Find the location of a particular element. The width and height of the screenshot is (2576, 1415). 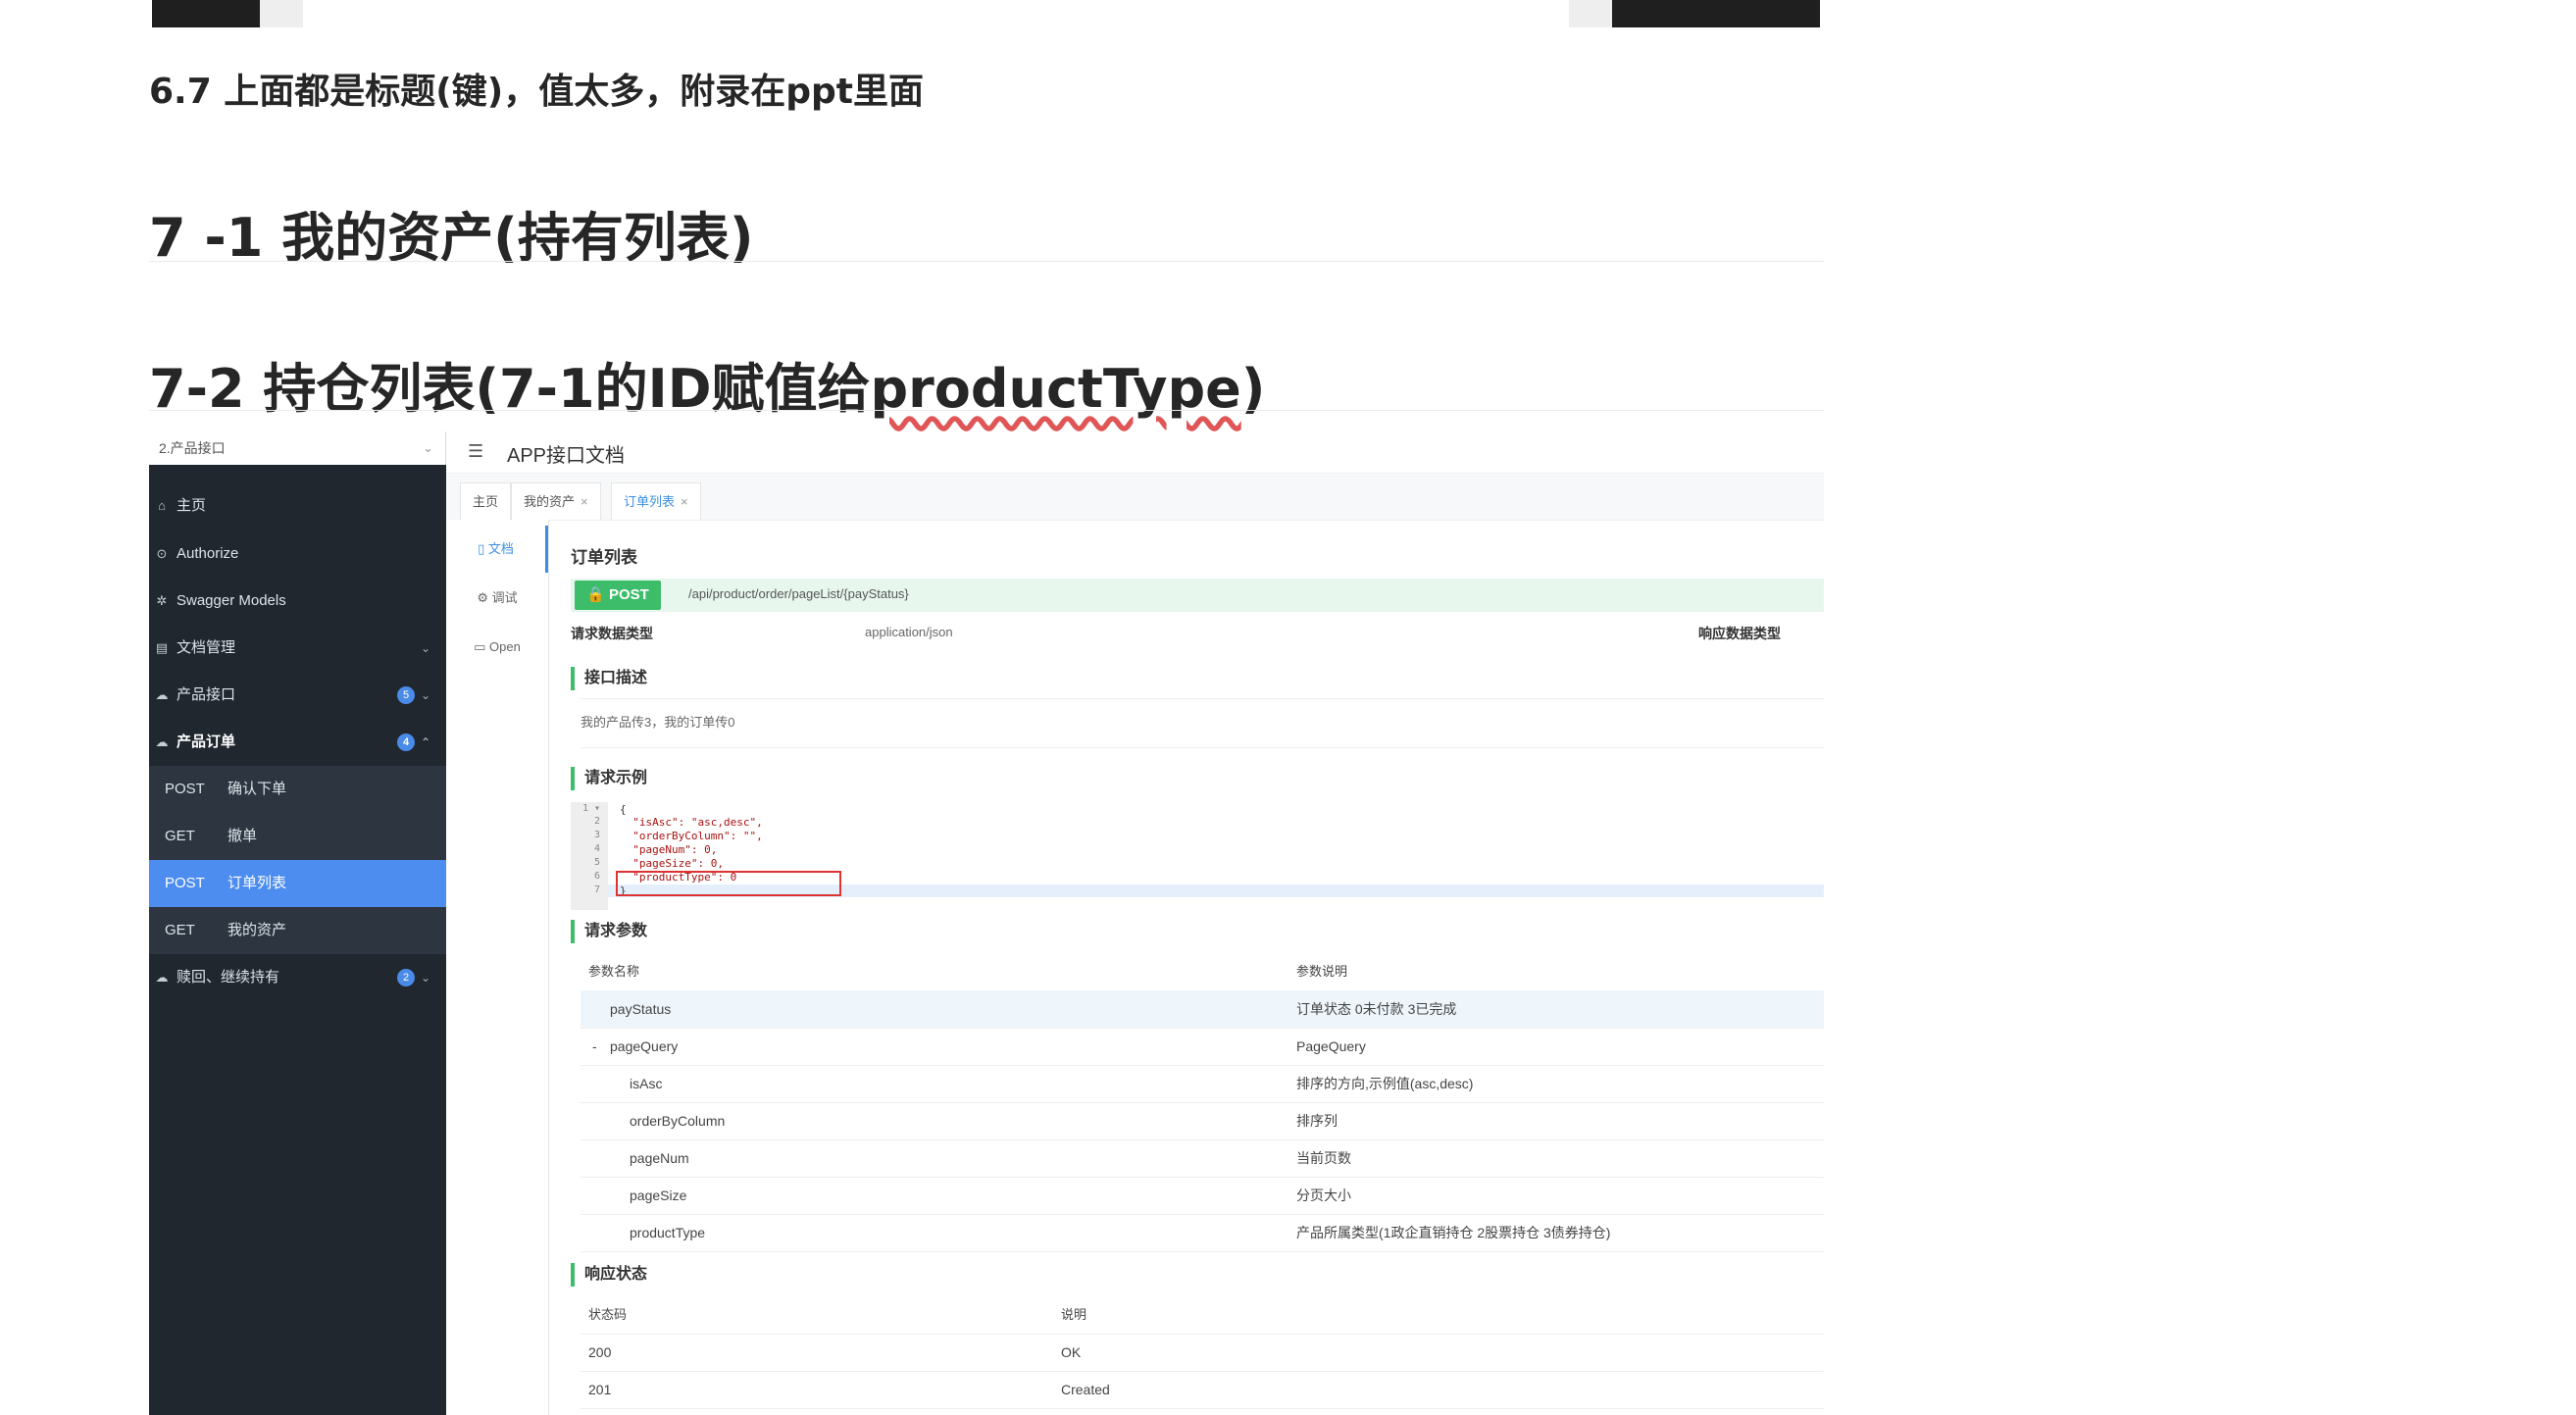

heading-7-2: 7-2 持仓列表(7-1的ID赋值给productType) is located at coordinates (707, 384).